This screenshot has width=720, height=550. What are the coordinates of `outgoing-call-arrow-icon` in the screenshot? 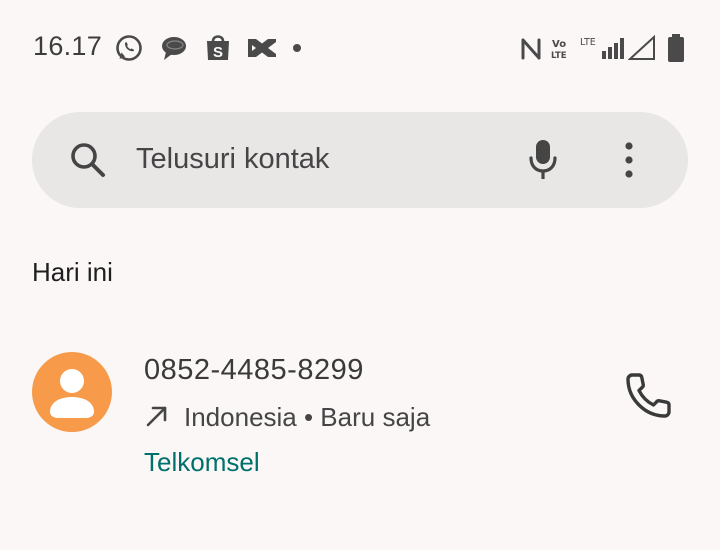 It's located at (156, 416).